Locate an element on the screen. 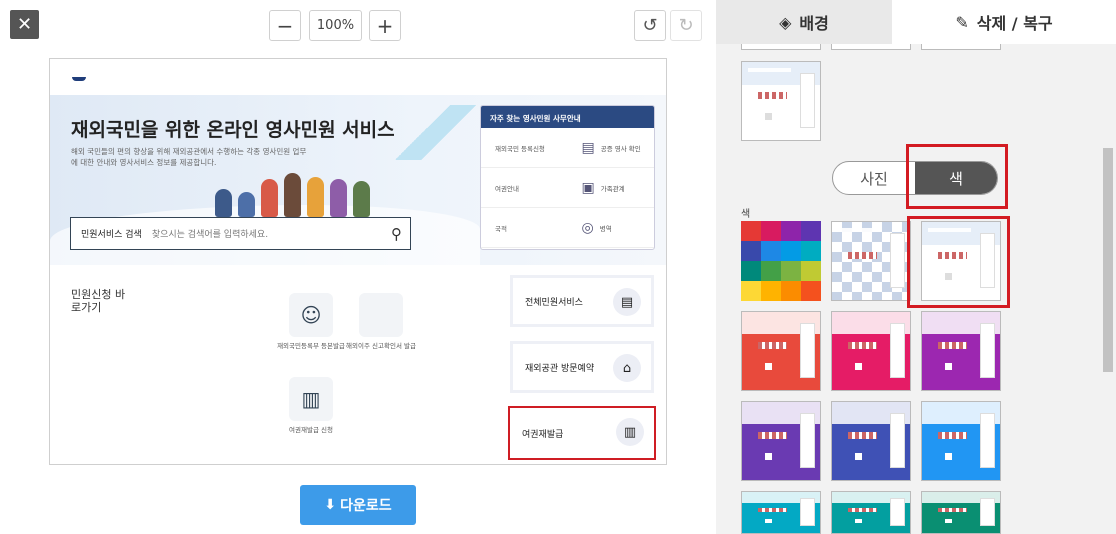 The width and height of the screenshot is (1116, 534). photo-option: 사진 is located at coordinates (874, 178).